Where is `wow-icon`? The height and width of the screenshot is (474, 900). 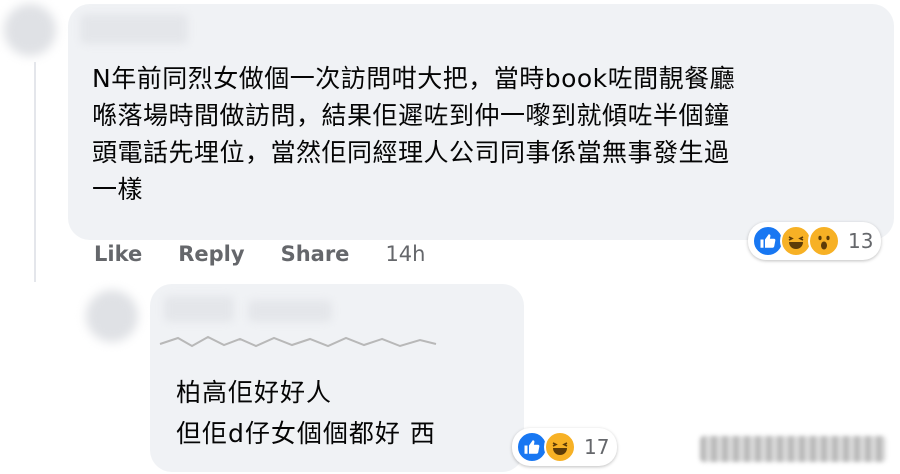 wow-icon is located at coordinates (824, 241).